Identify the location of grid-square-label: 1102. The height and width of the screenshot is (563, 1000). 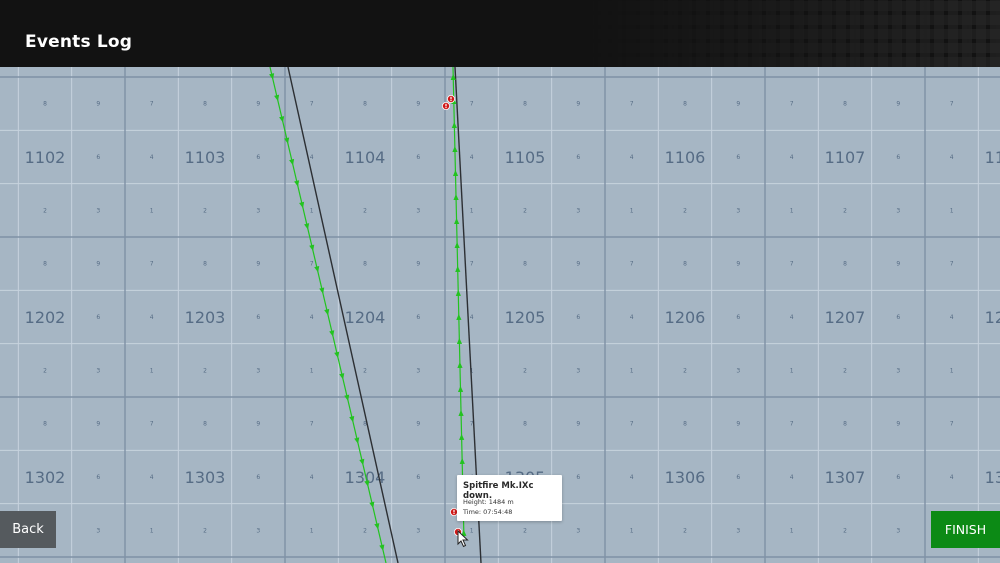
(45, 157).